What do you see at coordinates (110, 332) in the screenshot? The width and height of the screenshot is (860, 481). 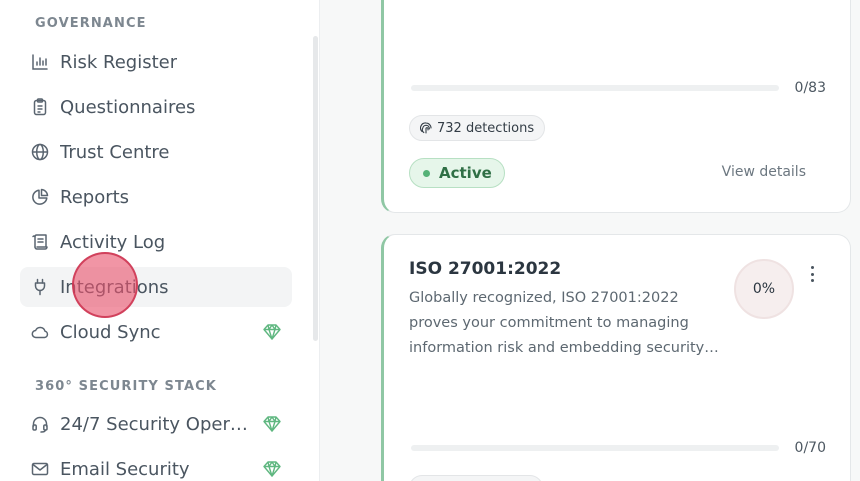 I see `sidebar-item-label: Cloud Sync` at bounding box center [110, 332].